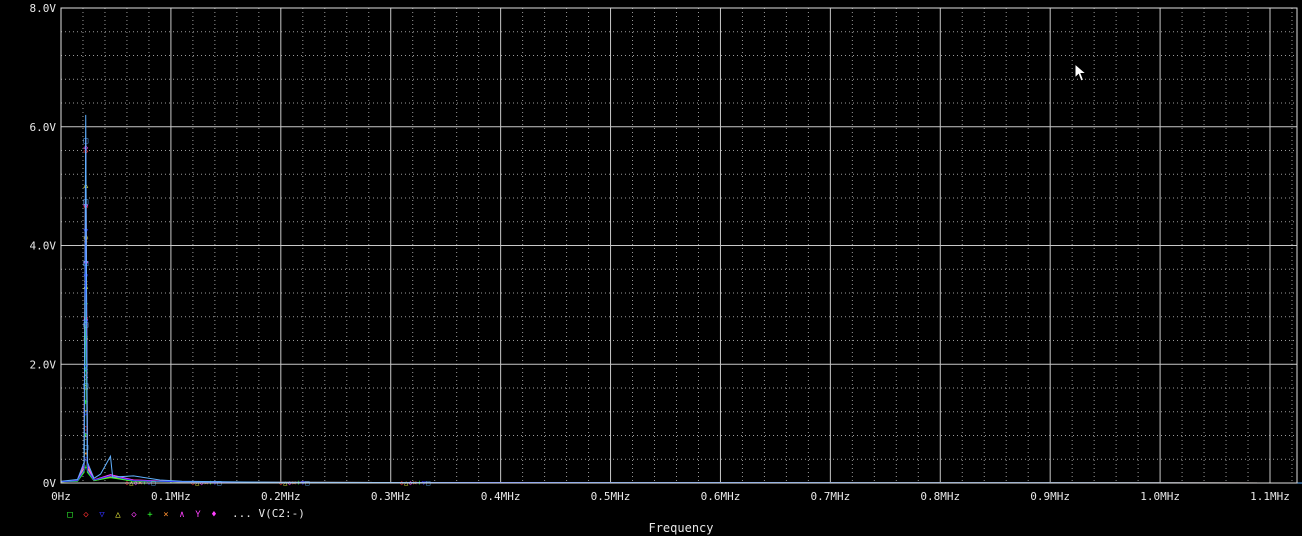  Describe the element at coordinates (611, 496) in the screenshot. I see `x-tick-label: 0.5MHz` at that location.